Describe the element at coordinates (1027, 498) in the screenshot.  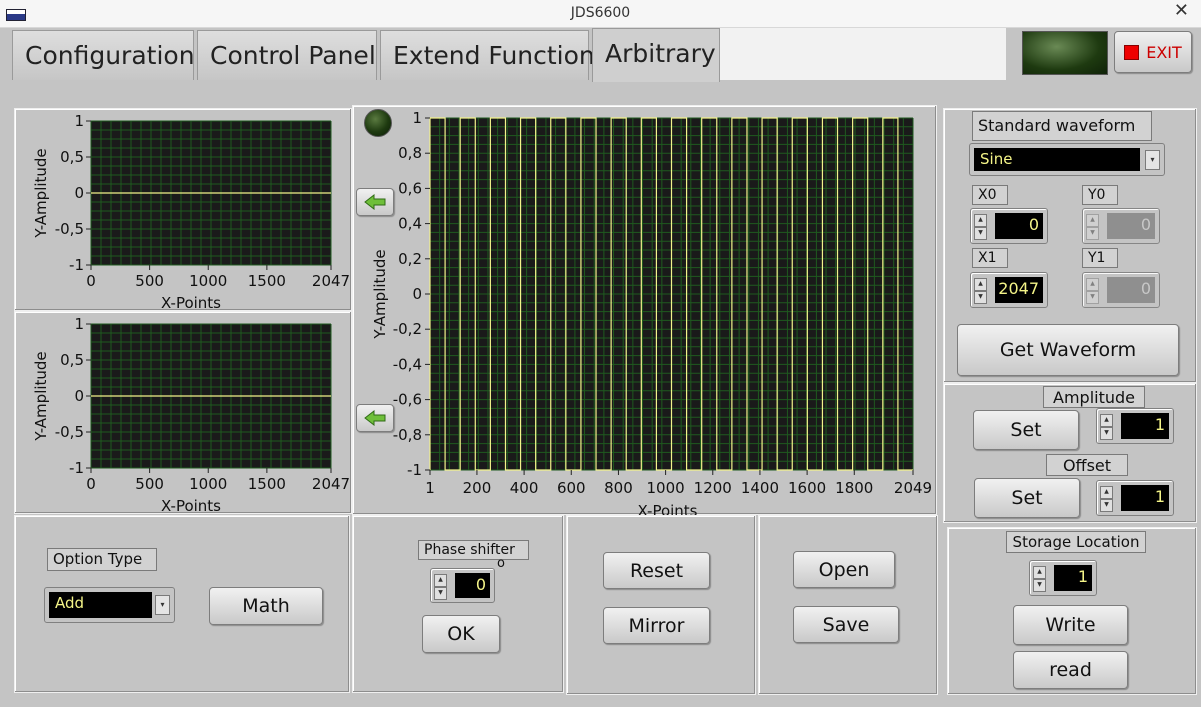
I see `offset-set-button: Set` at that location.